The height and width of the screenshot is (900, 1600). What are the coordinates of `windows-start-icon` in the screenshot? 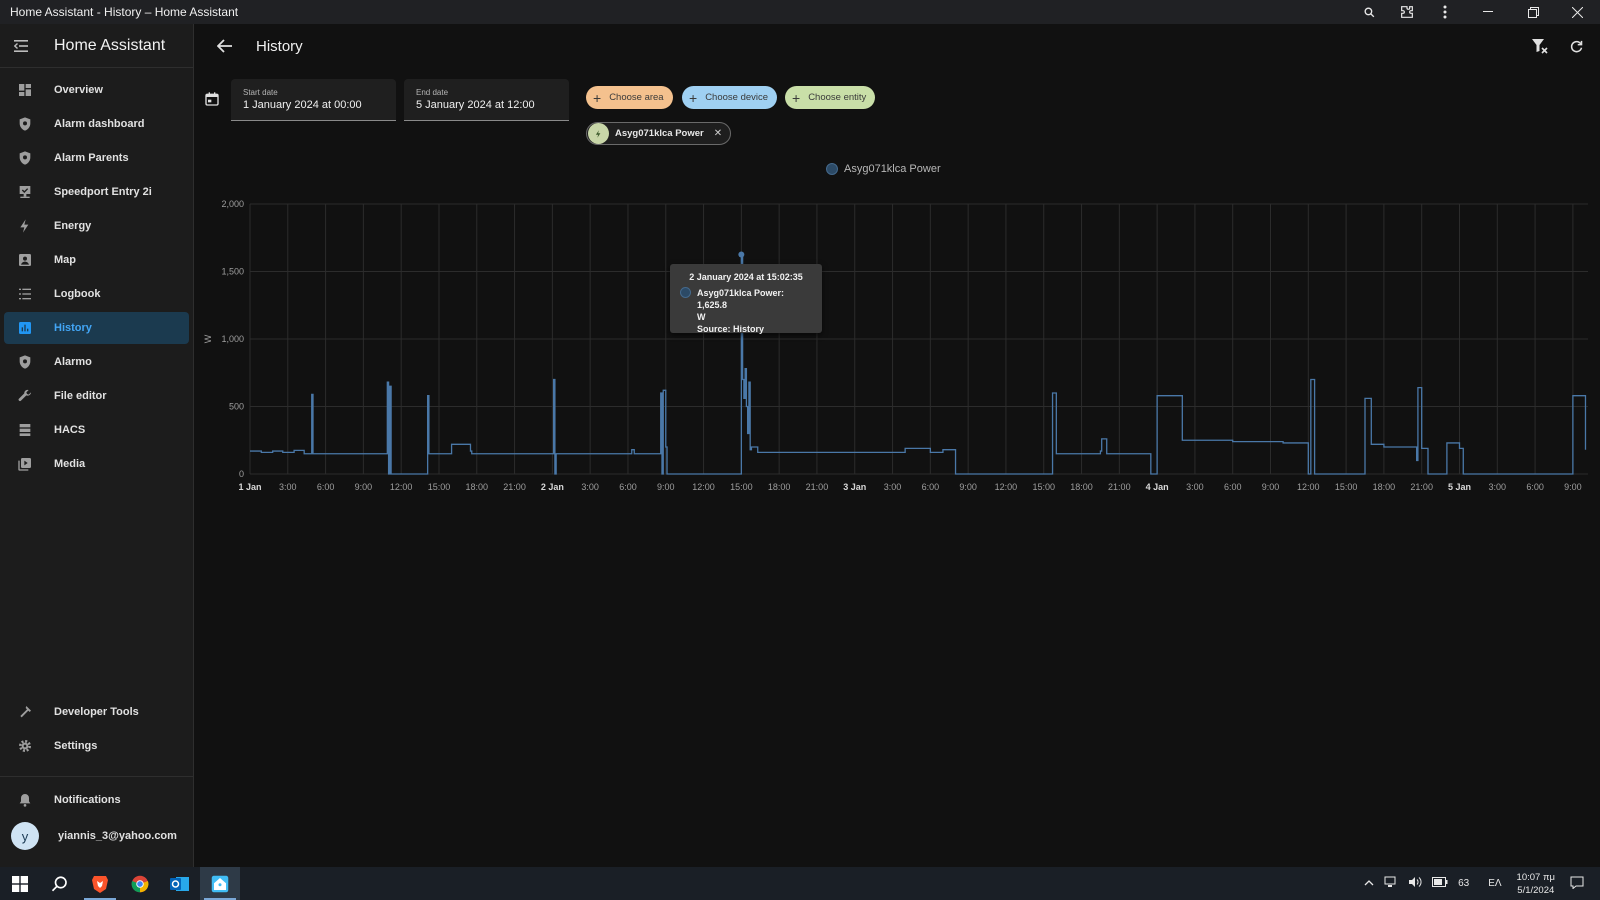 It's located at (20, 883).